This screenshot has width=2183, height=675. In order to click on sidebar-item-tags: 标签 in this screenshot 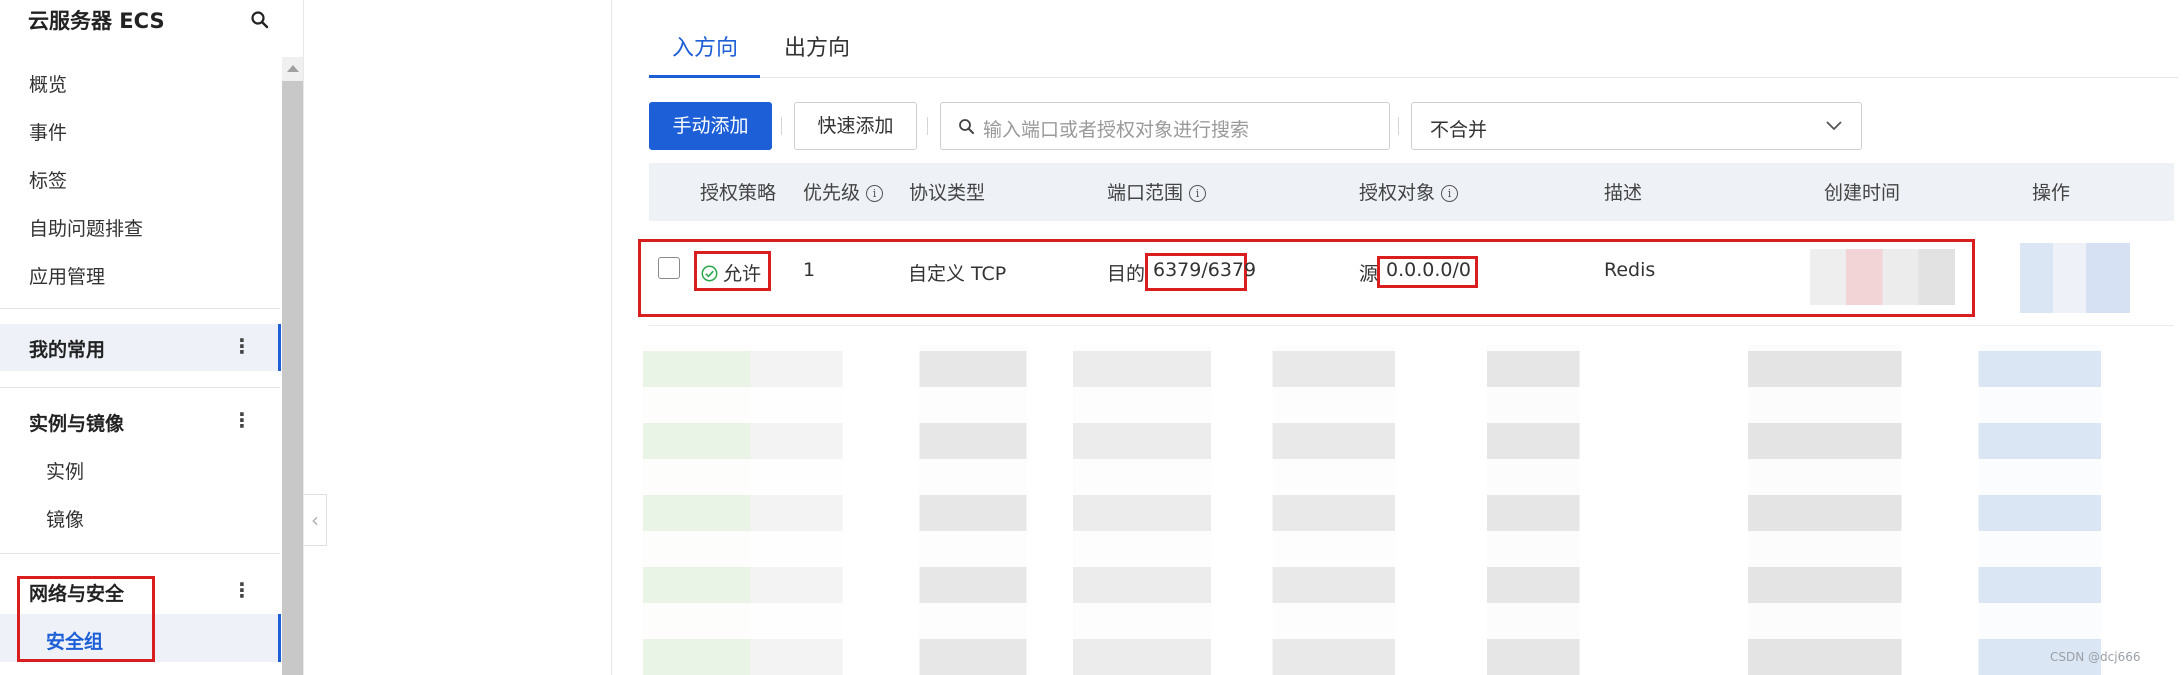, I will do `click(48, 179)`.